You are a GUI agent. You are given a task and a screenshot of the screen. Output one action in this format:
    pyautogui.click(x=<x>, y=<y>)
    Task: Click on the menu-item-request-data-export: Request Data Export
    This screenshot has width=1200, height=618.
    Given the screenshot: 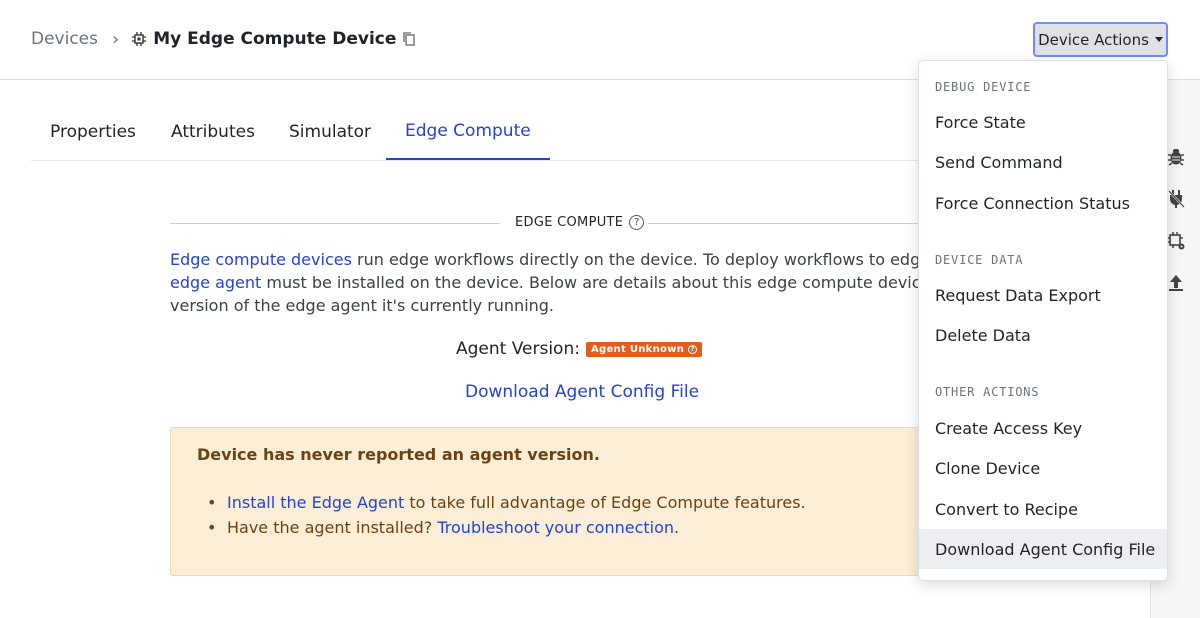 What is the action you would take?
    pyautogui.click(x=1043, y=295)
    